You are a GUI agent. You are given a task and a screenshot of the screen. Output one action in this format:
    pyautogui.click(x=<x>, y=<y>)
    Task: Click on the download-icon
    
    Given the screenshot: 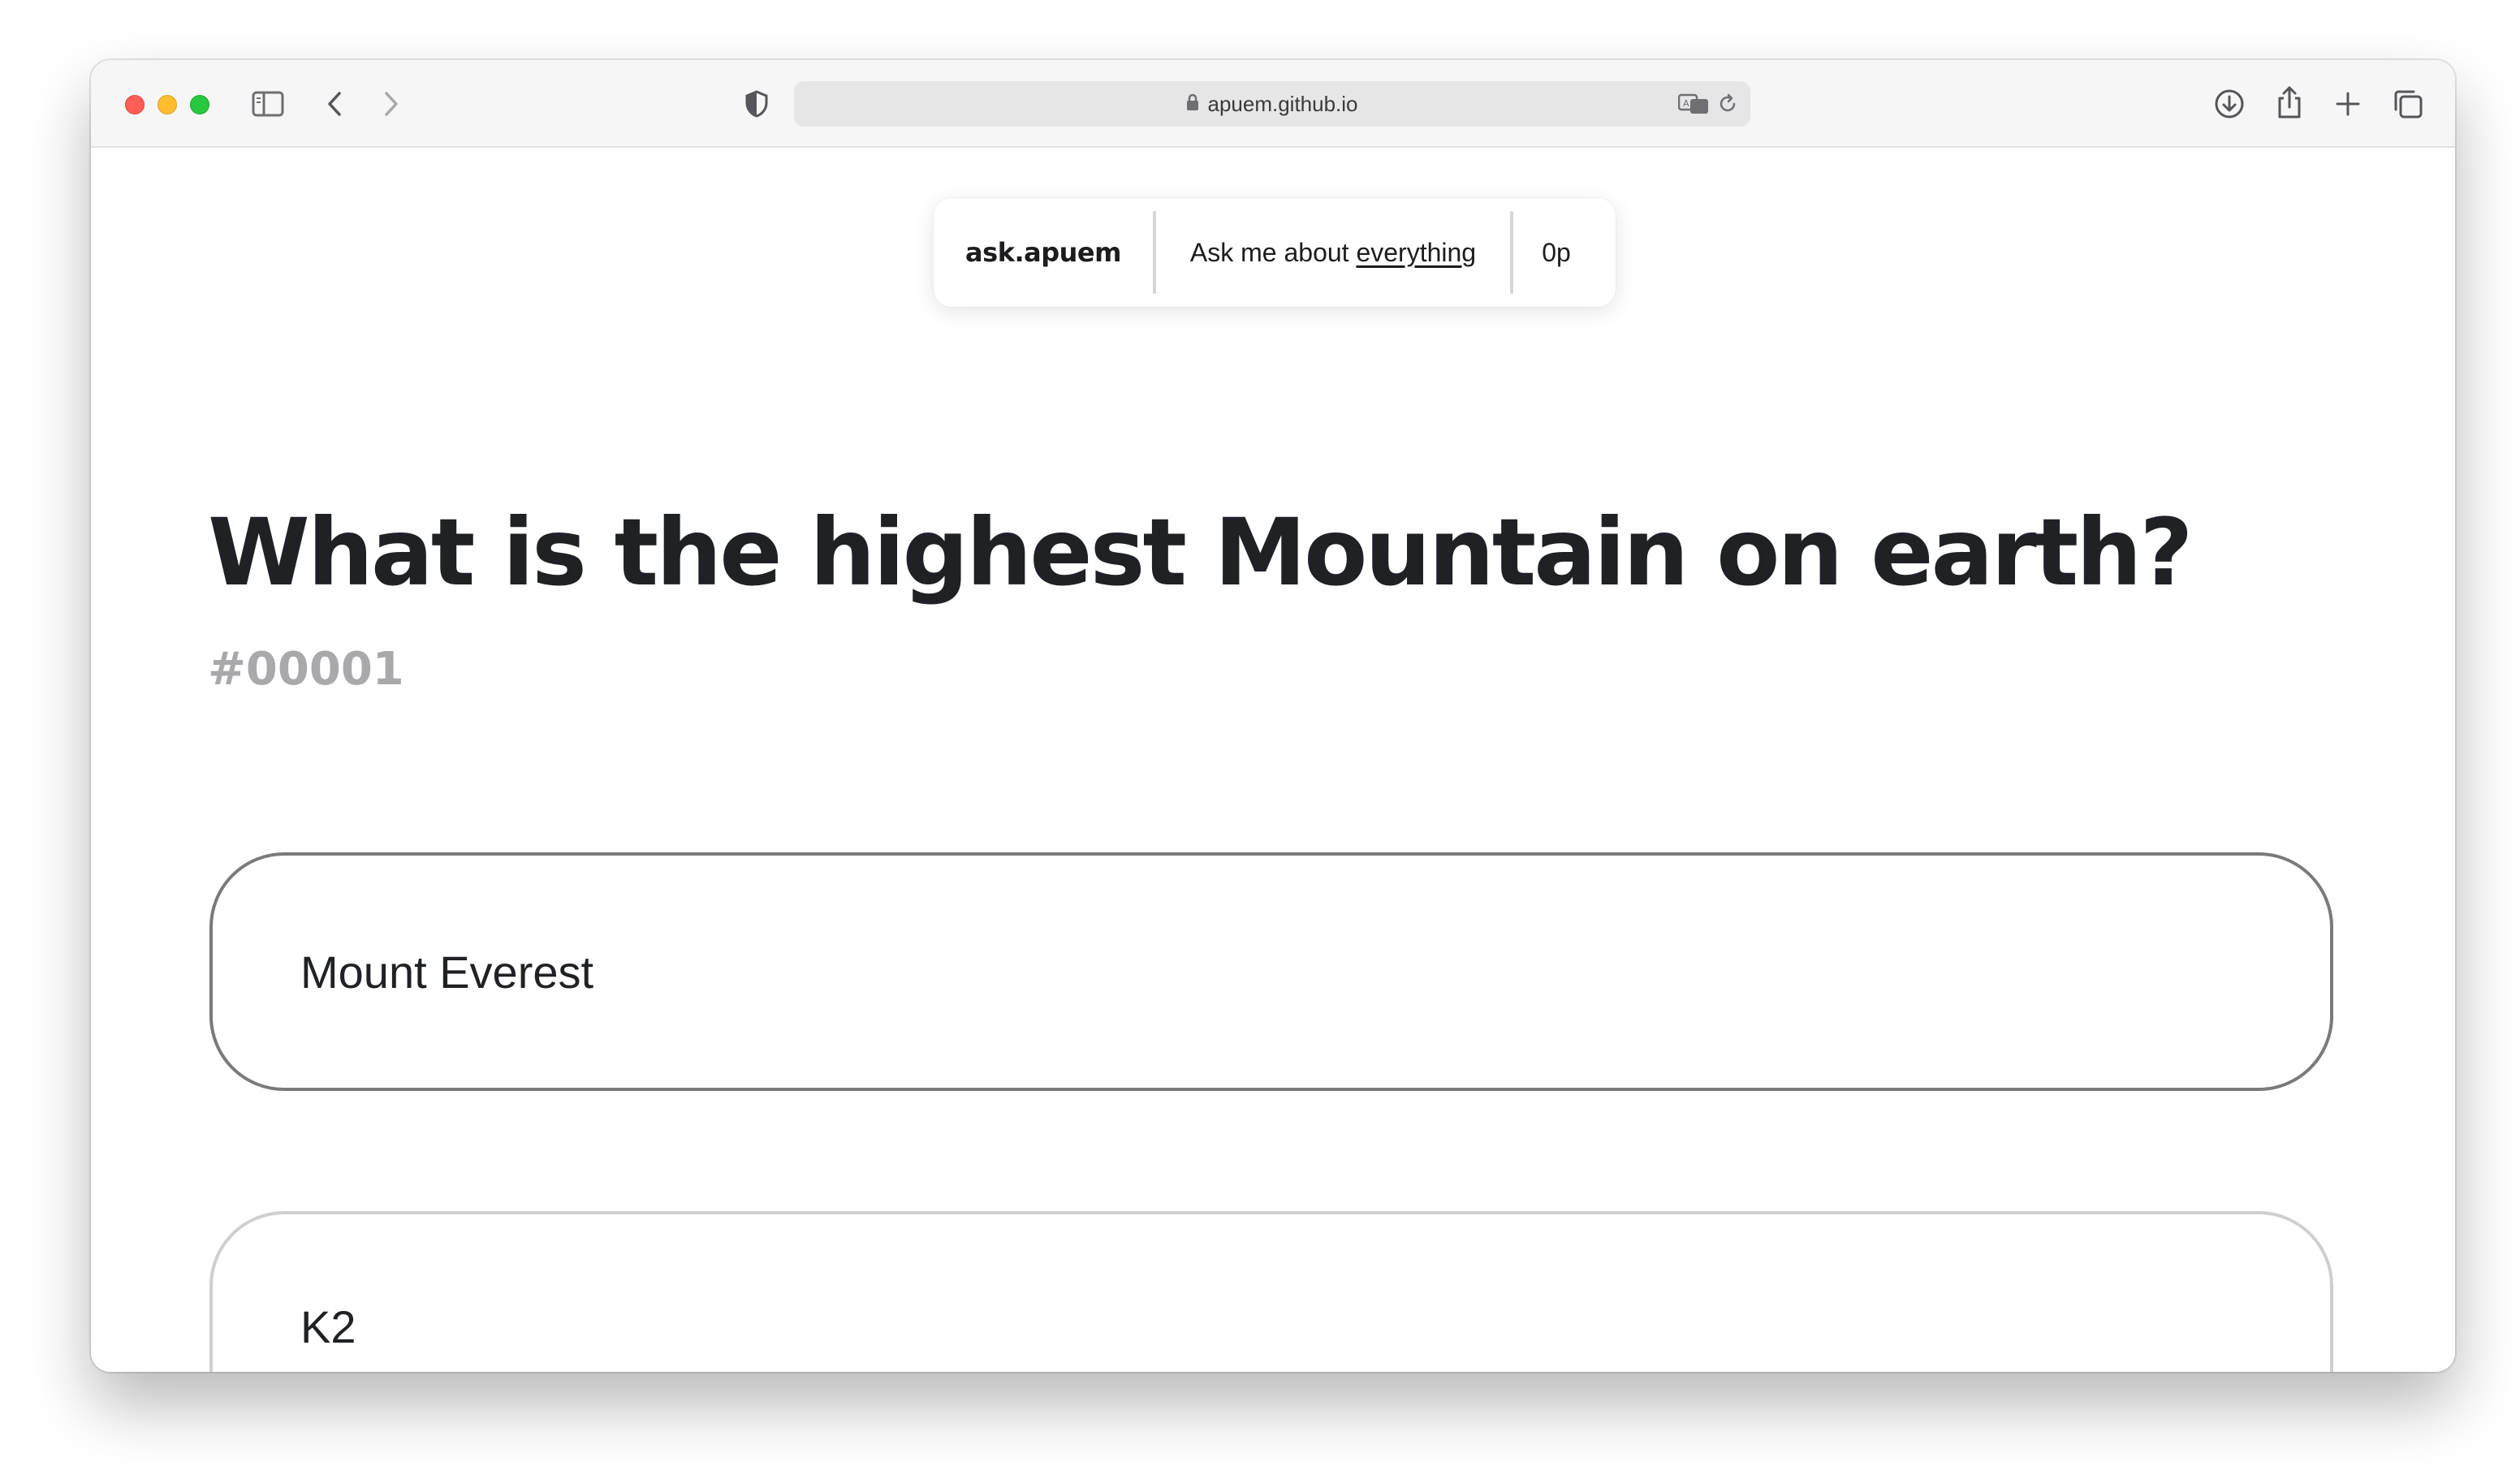 What is the action you would take?
    pyautogui.click(x=2229, y=104)
    